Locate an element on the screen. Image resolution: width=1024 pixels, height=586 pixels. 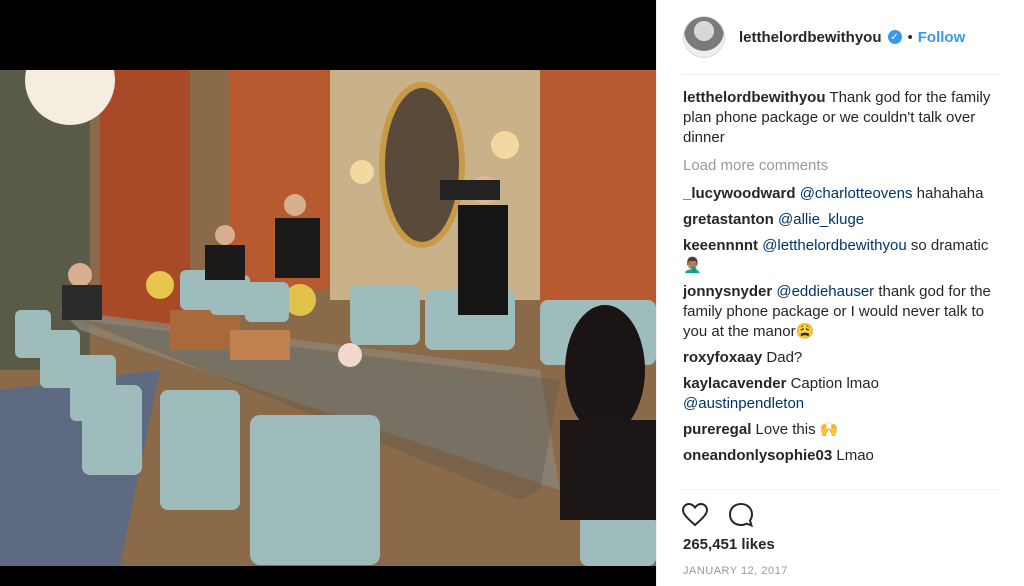
header-divider is located at coordinates (841, 74).